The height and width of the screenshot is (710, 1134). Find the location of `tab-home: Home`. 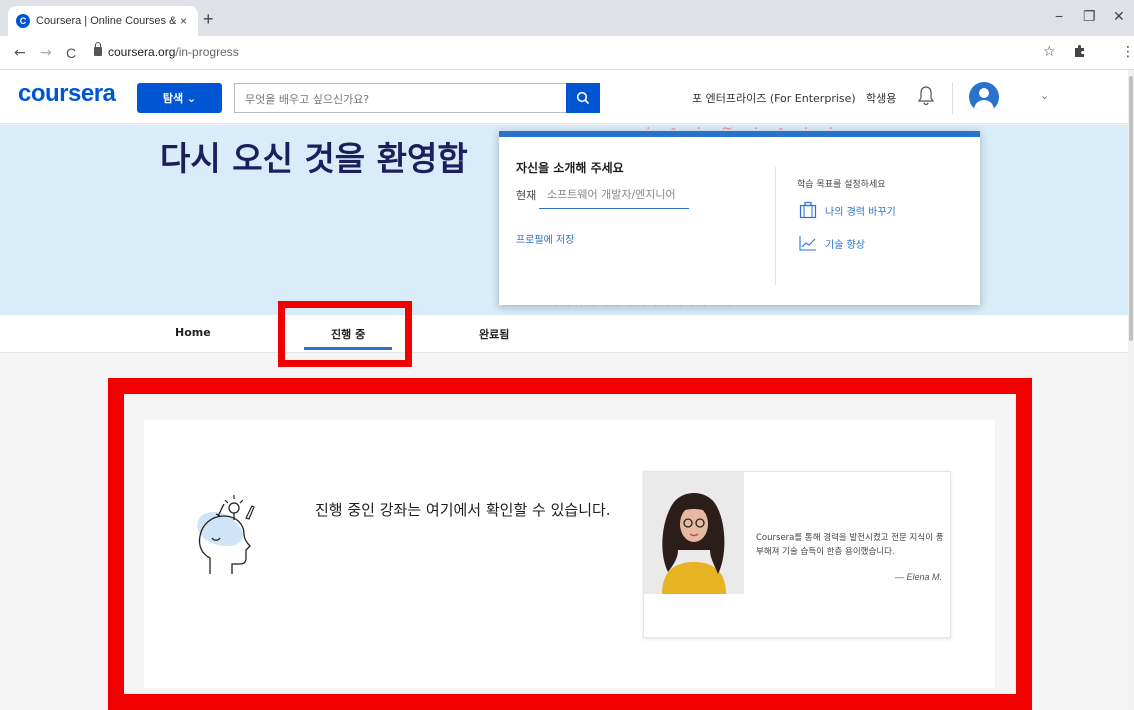

tab-home: Home is located at coordinates (193, 332).